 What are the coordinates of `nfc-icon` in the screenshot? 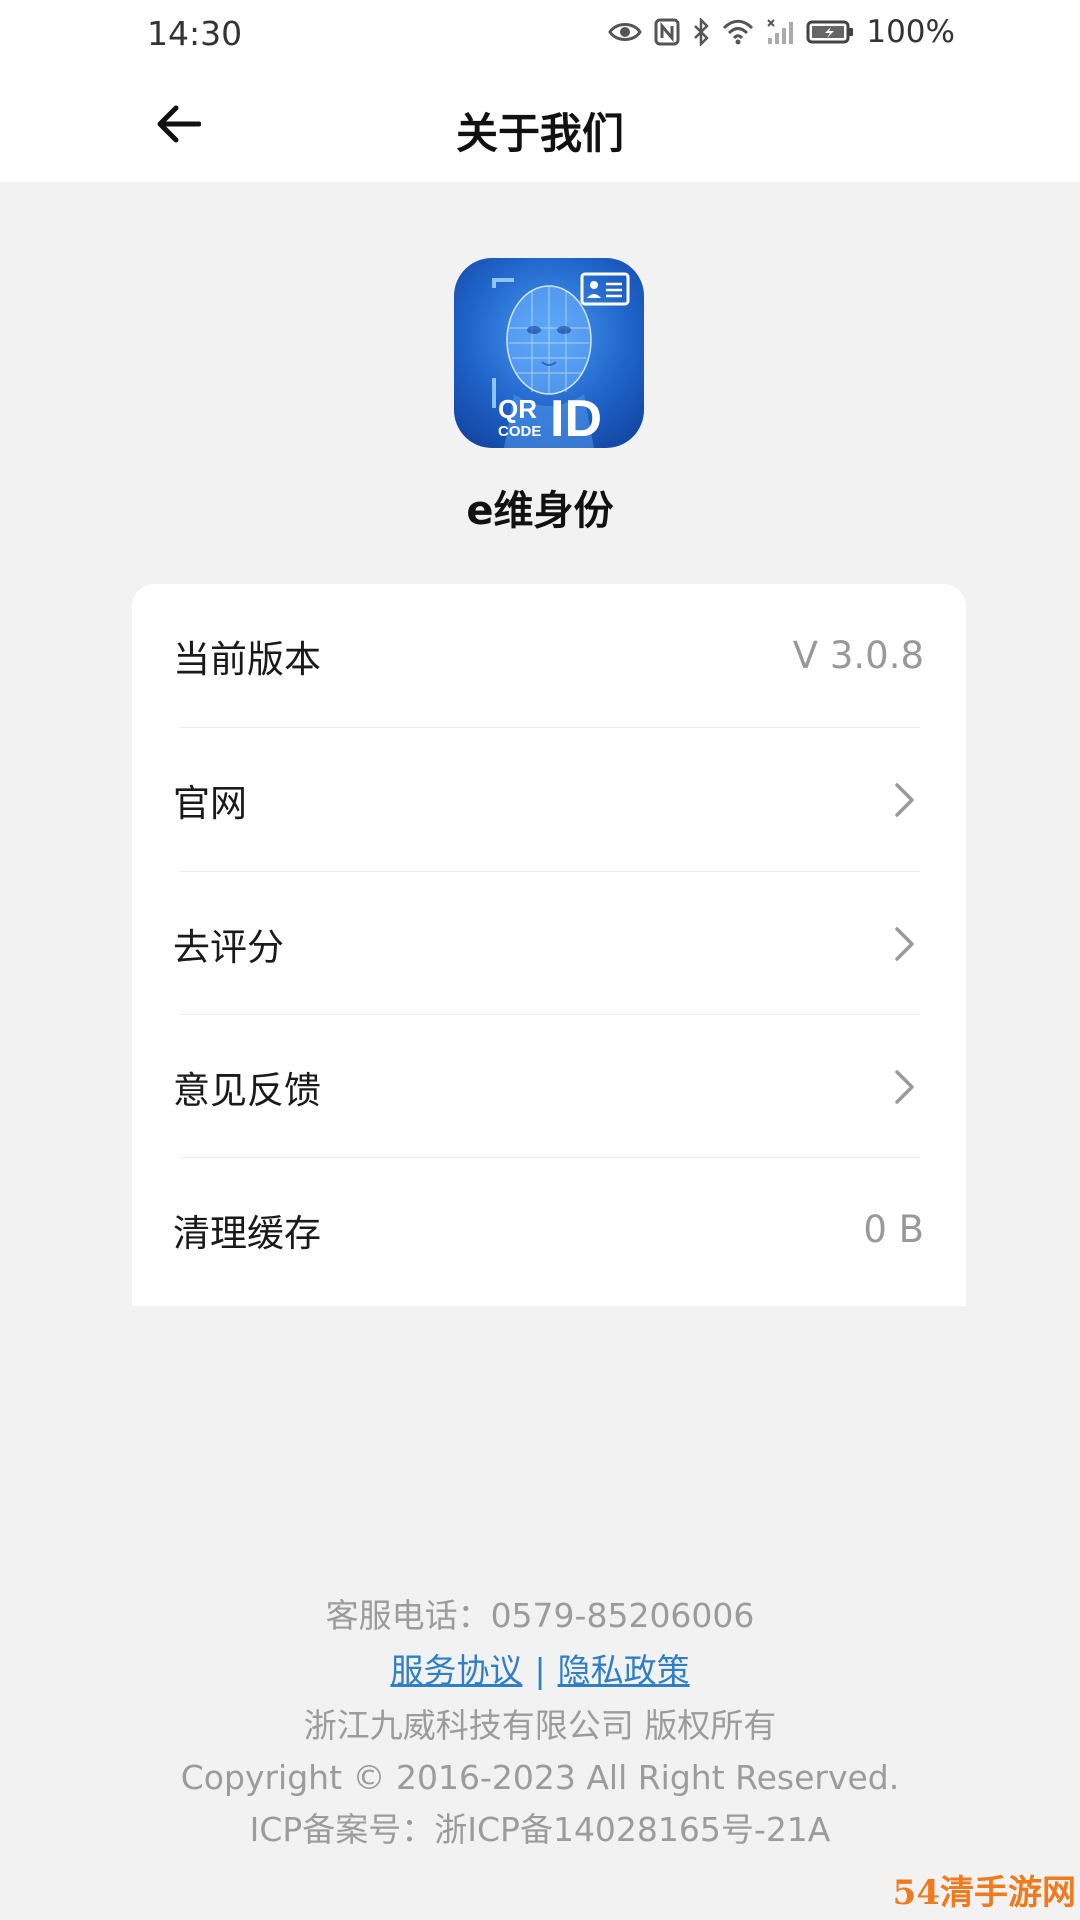 It's located at (667, 32).